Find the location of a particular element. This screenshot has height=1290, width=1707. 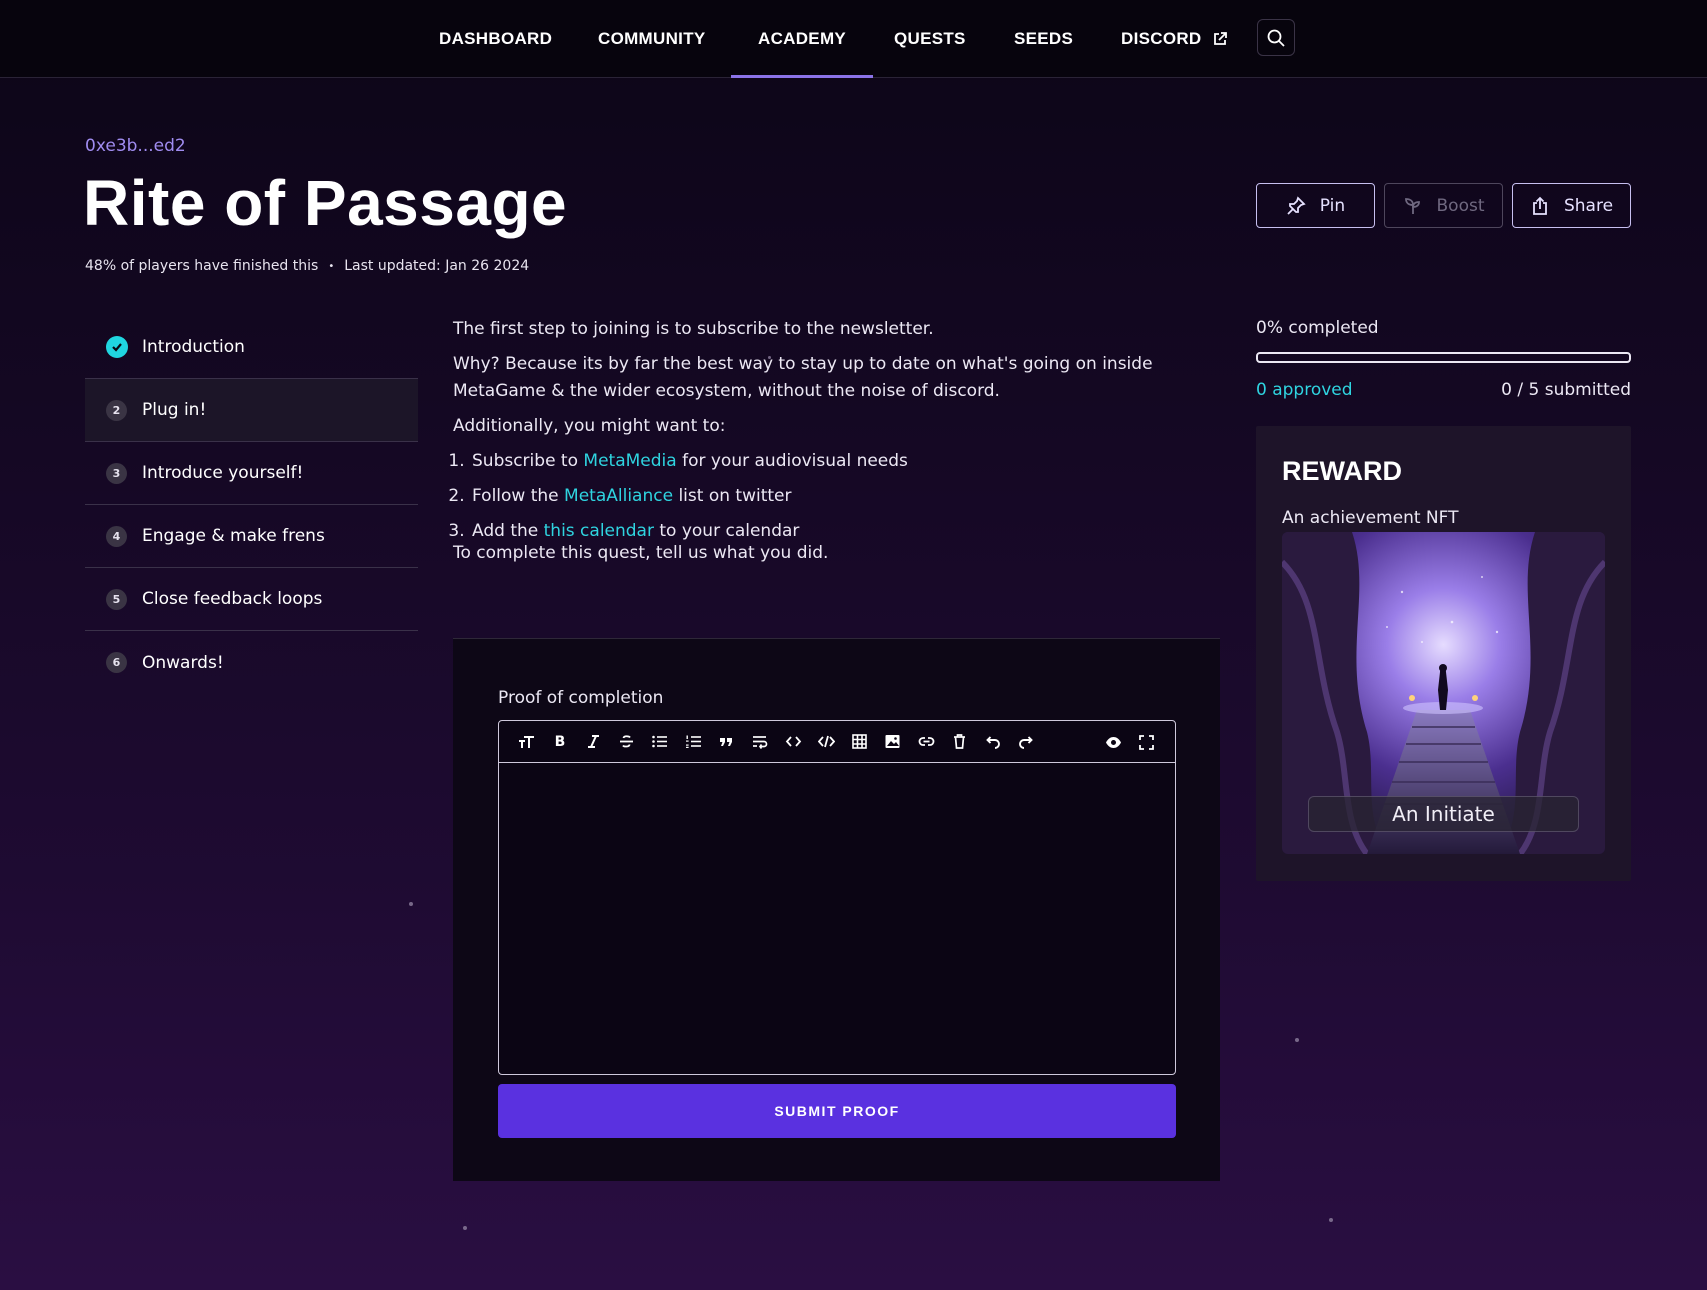

seedling-icon is located at coordinates (1412, 205).